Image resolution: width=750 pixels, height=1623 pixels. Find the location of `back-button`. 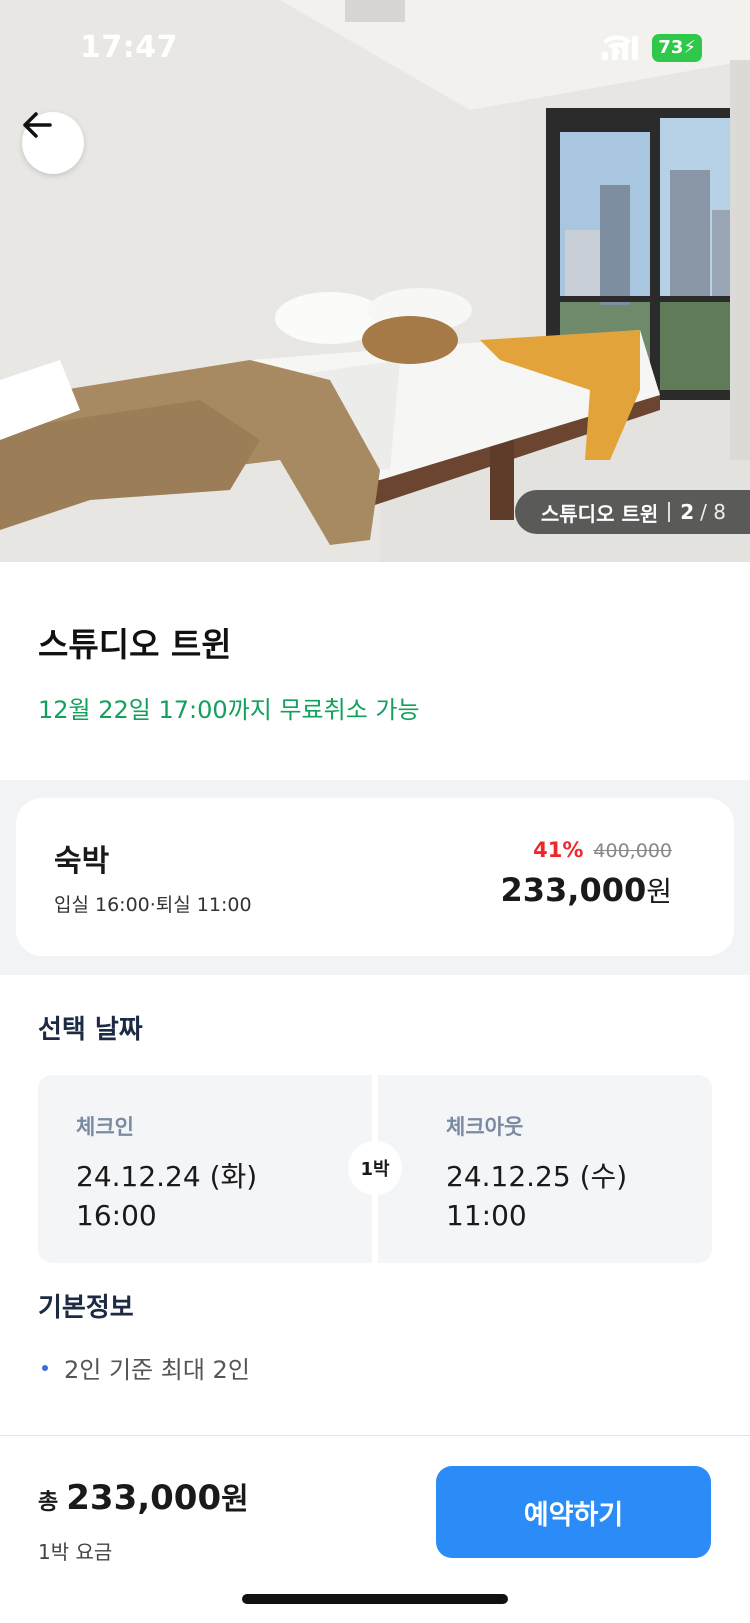

back-button is located at coordinates (53, 143).